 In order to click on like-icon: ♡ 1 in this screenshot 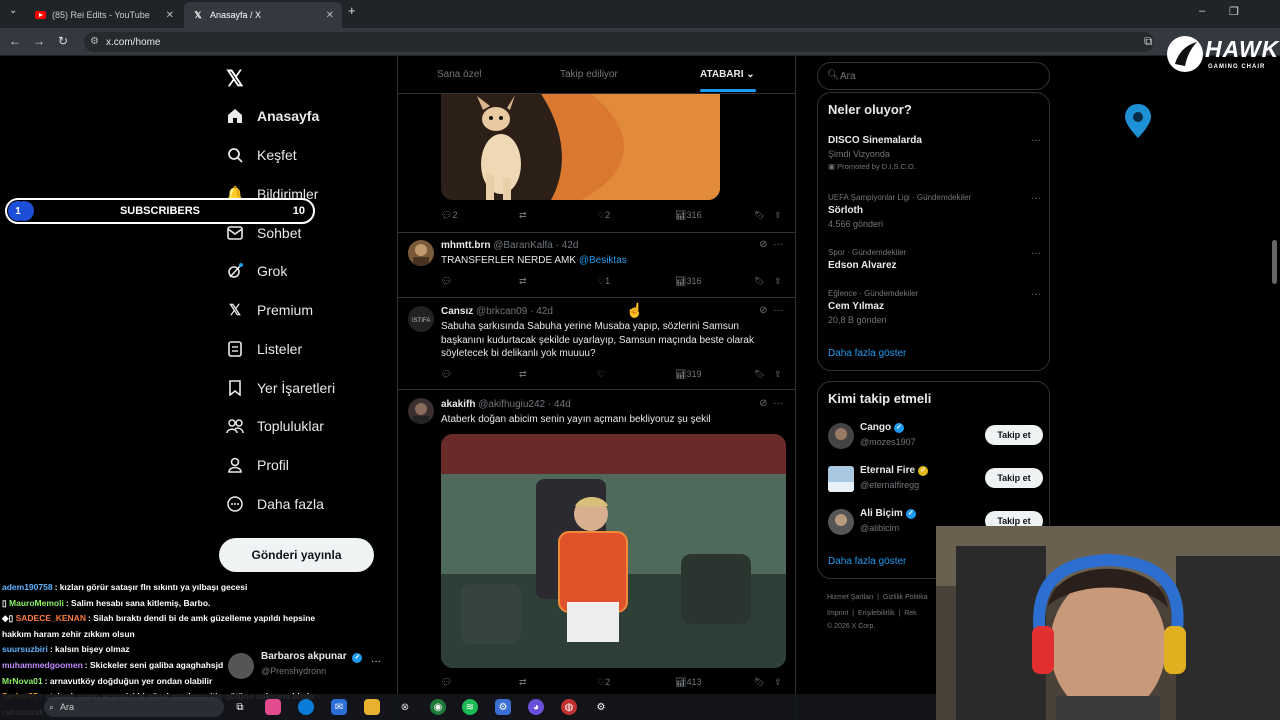, I will do `click(603, 281)`.